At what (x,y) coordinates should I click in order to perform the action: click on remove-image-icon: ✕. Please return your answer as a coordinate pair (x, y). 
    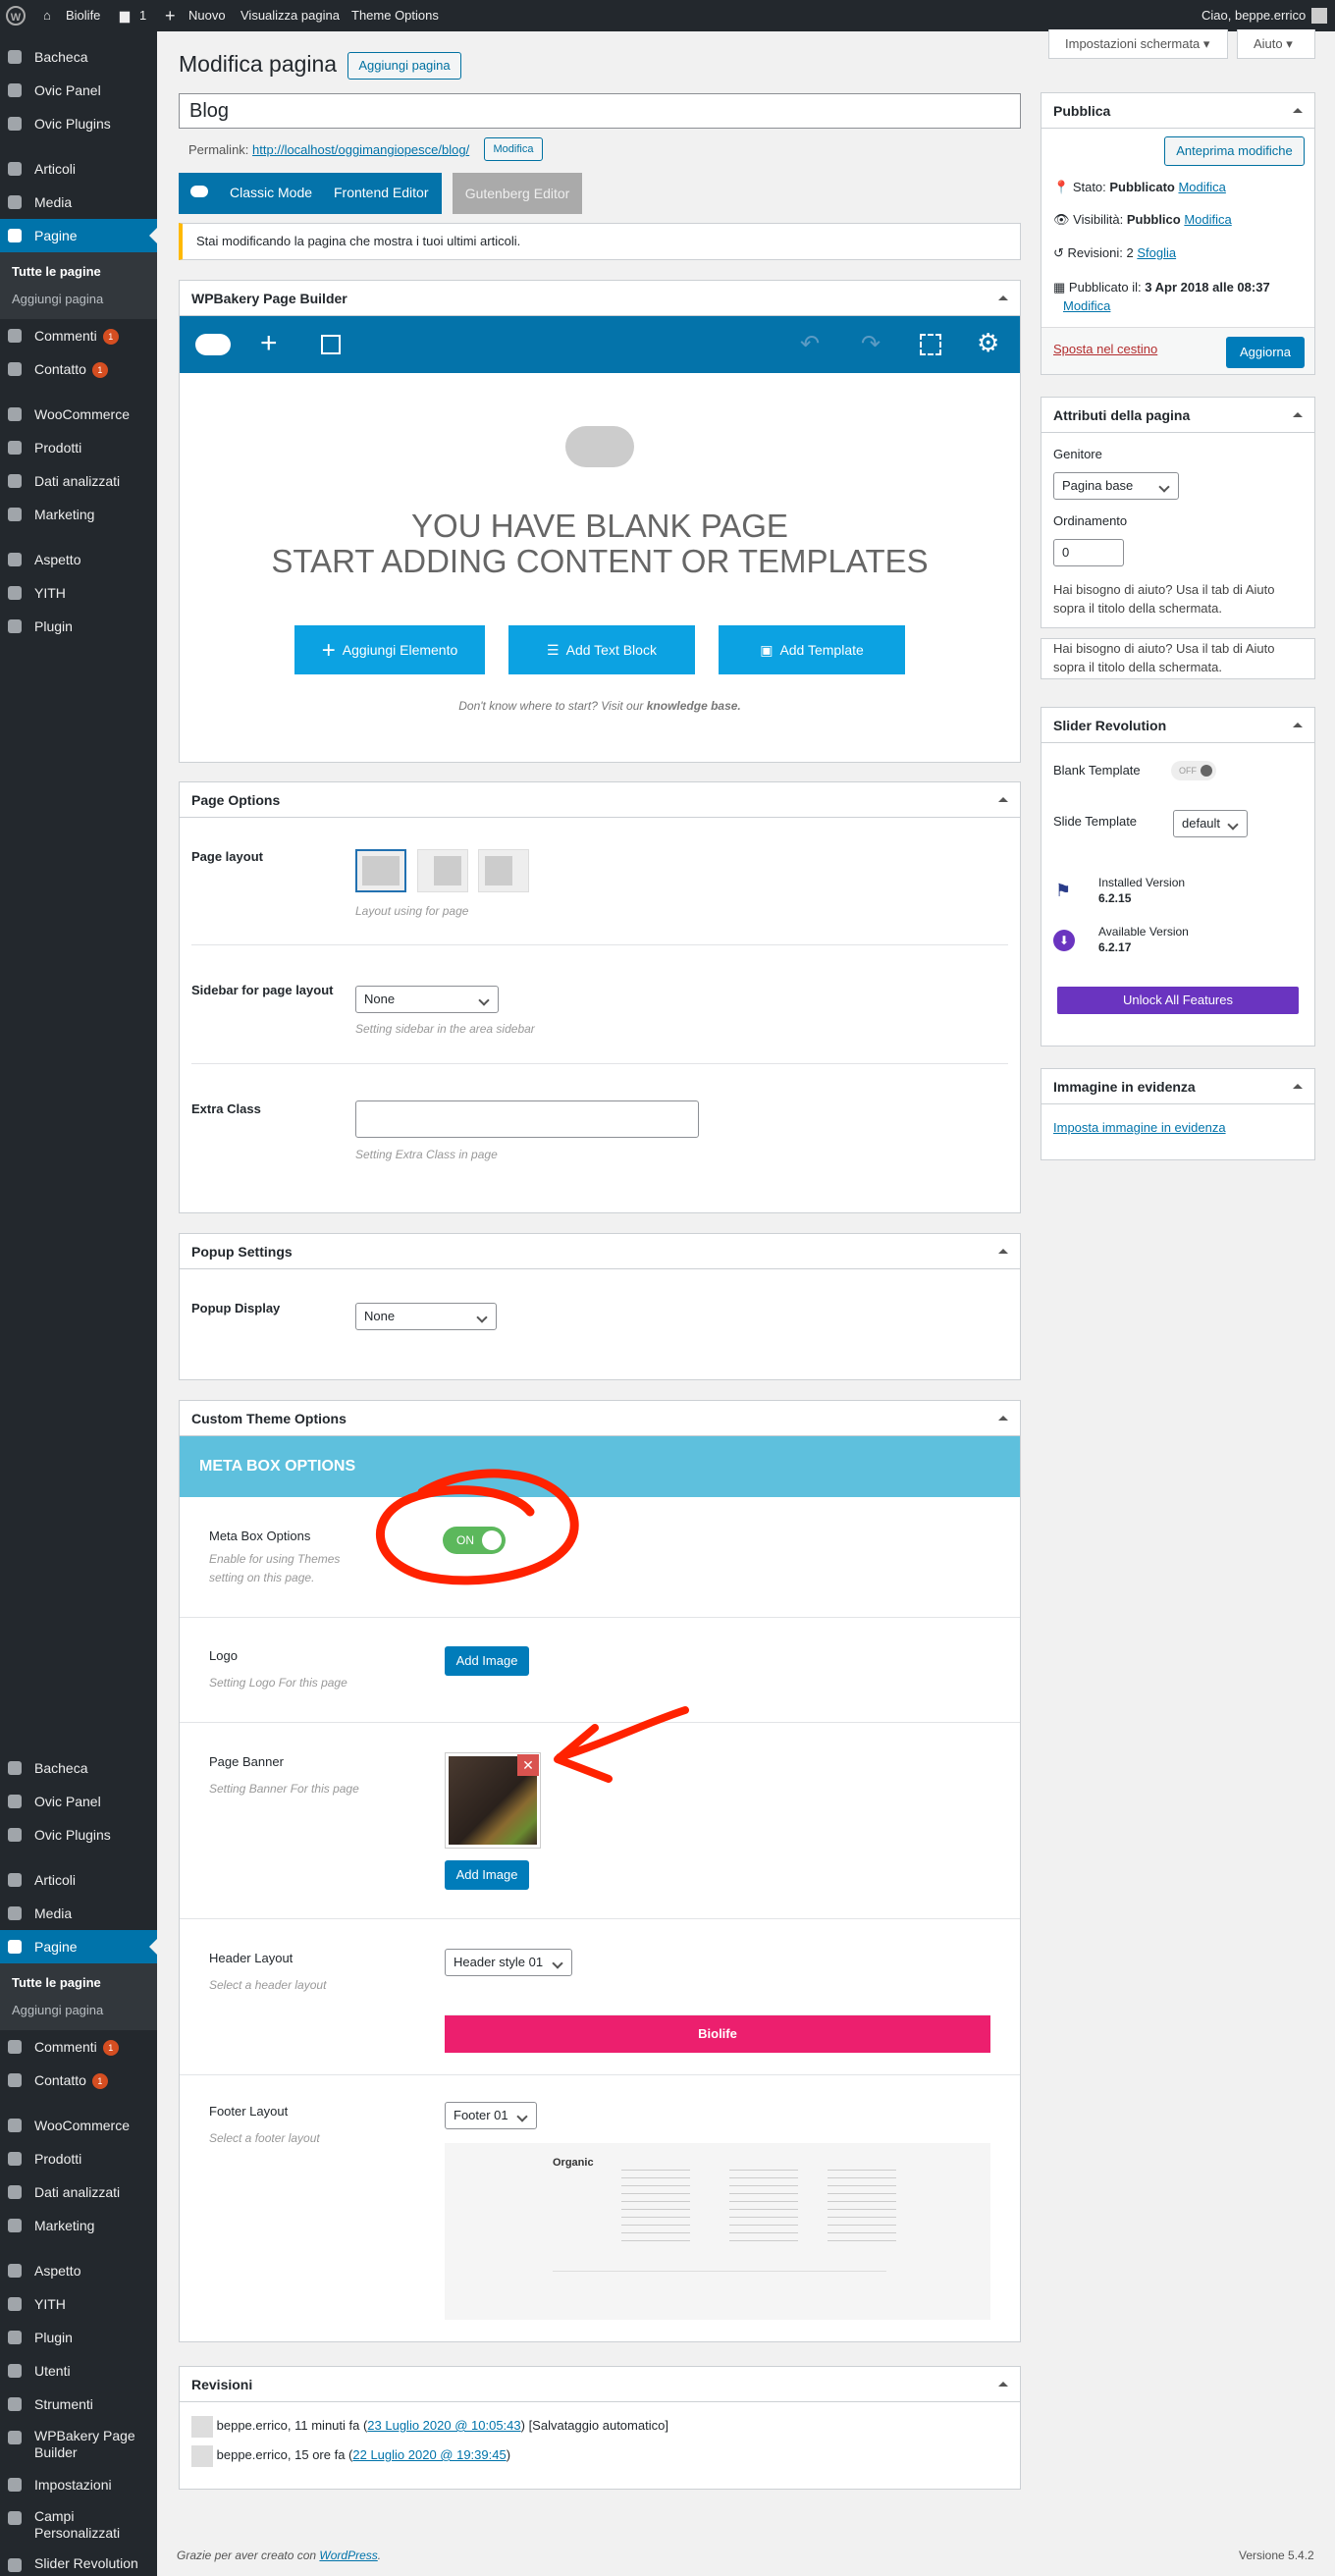
    Looking at the image, I should click on (528, 1765).